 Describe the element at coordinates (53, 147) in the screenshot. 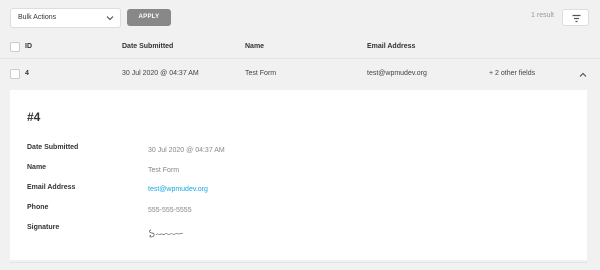

I see `field-label-date: Date Submitted` at that location.